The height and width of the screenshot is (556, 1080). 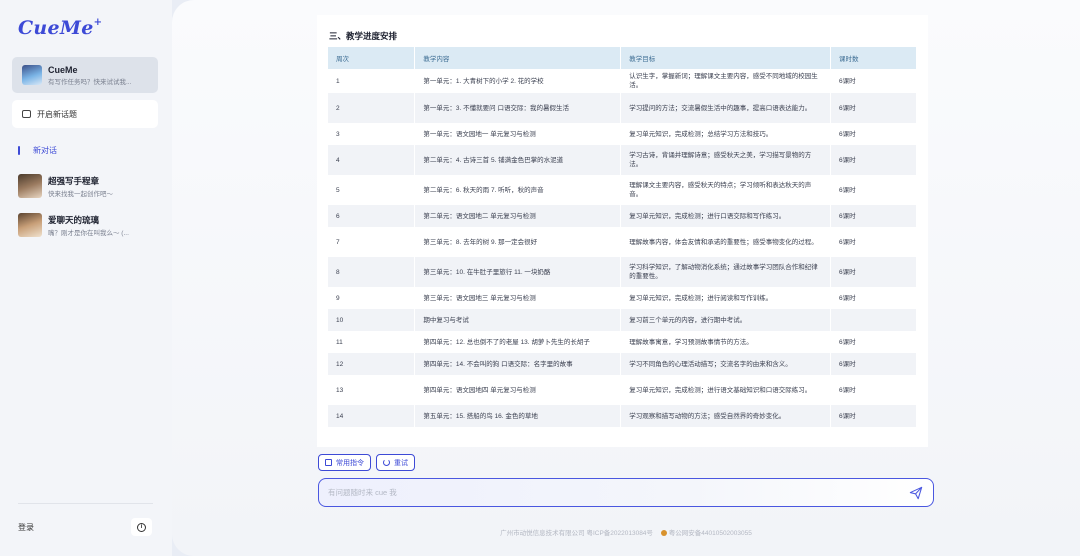 What do you see at coordinates (726, 320) in the screenshot?
I see `table-cell: 复习前三个单元的内容，进行期中考试。` at bounding box center [726, 320].